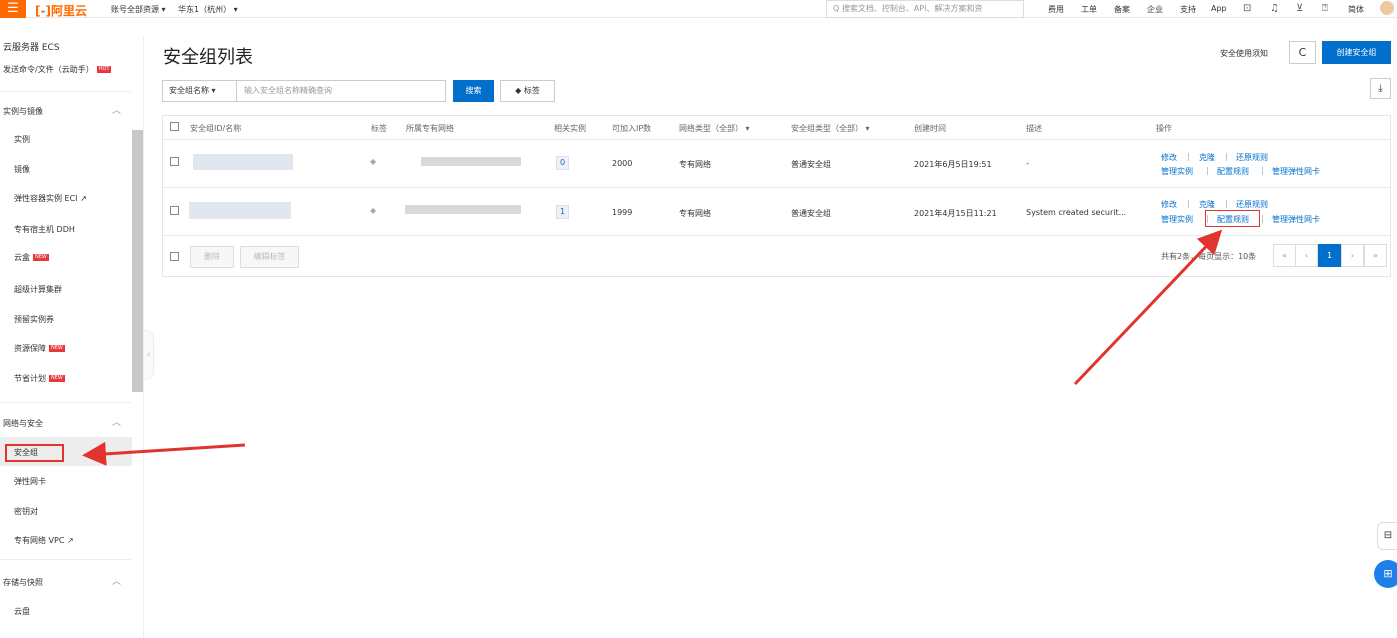 The height and width of the screenshot is (638, 1397). Describe the element at coordinates (269, 257) in the screenshot. I see `edit-tags-button: 编辑标签` at that location.